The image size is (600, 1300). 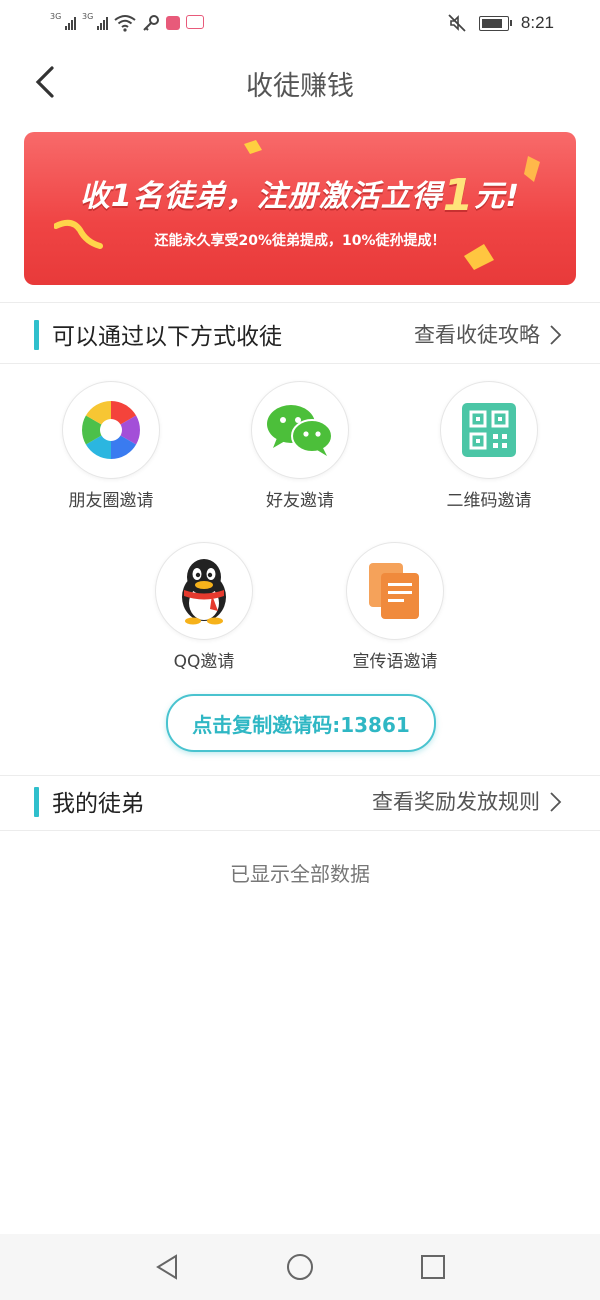 What do you see at coordinates (300, 86) in the screenshot?
I see `page-title: 收徒赚钱` at bounding box center [300, 86].